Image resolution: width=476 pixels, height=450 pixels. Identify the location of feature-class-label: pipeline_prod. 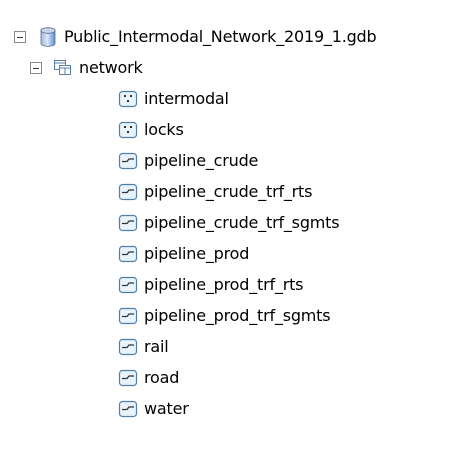
(197, 253).